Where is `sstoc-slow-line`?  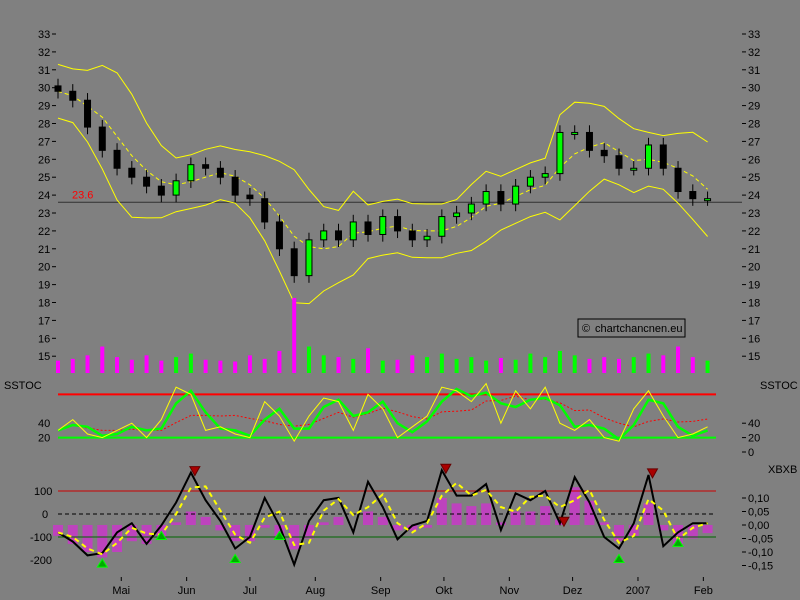
sstoc-slow-line is located at coordinates (383, 414).